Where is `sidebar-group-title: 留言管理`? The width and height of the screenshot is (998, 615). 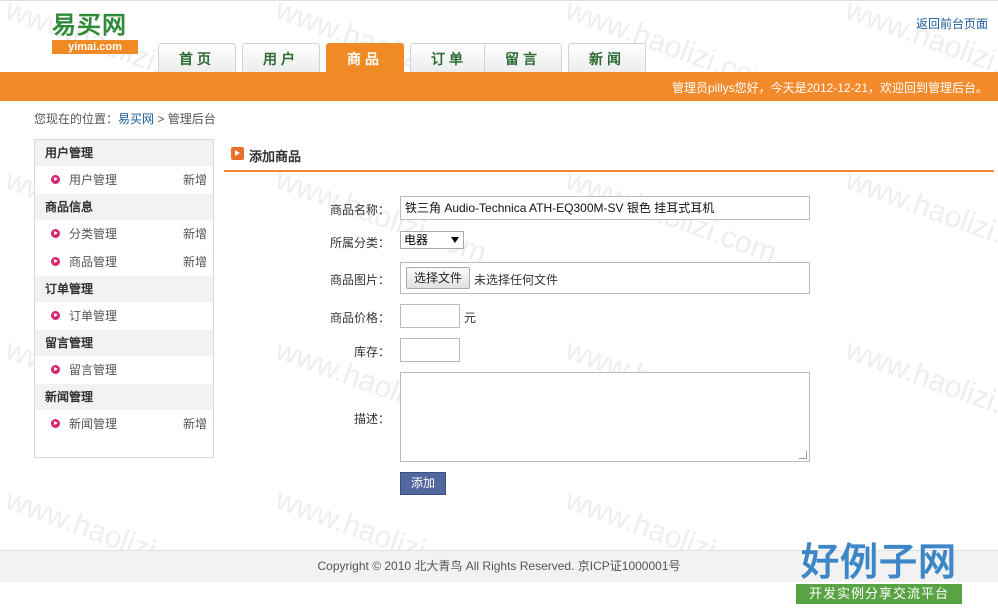 sidebar-group-title: 留言管理 is located at coordinates (124, 343).